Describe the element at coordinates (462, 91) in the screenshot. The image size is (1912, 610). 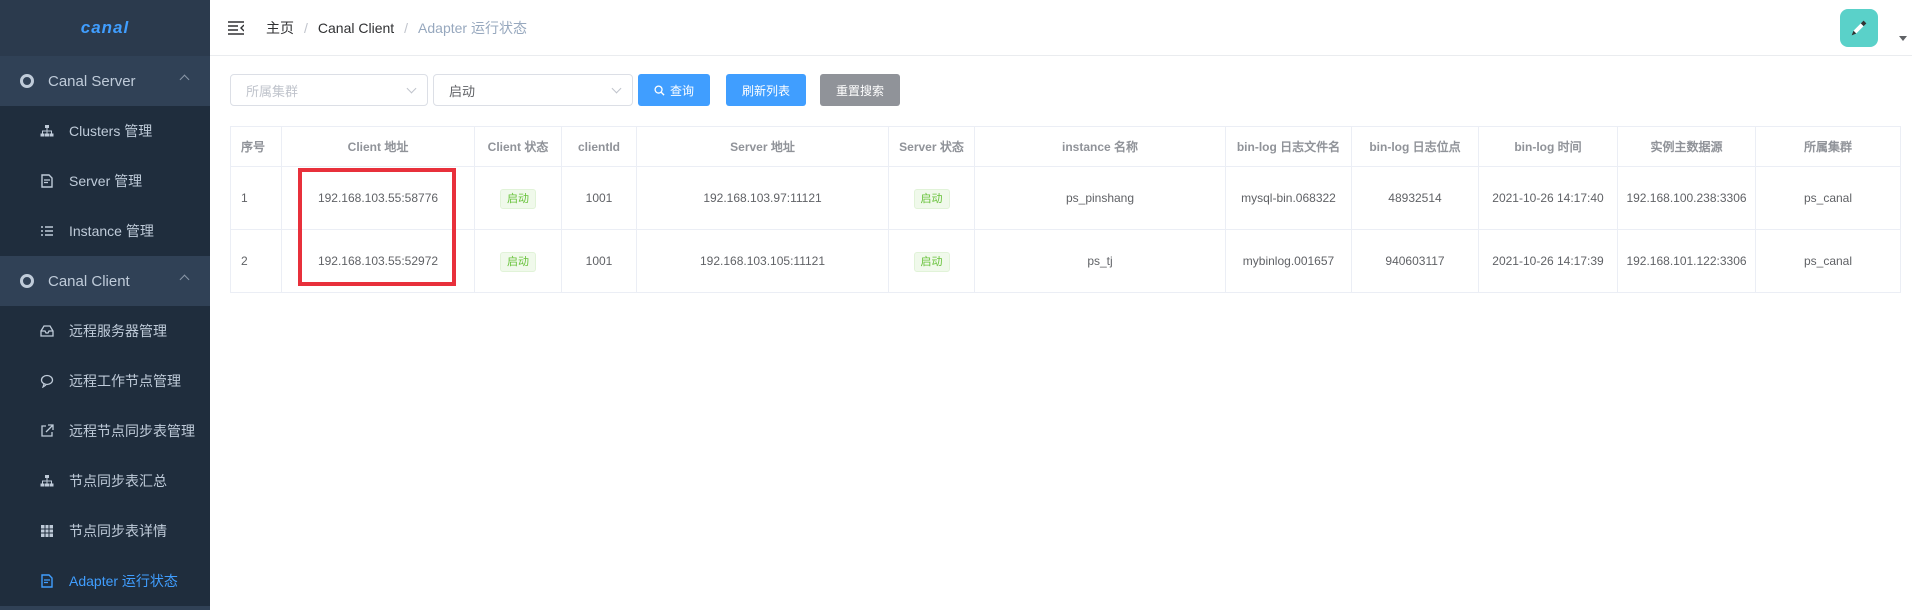
I see `status-select-value: 启动` at that location.